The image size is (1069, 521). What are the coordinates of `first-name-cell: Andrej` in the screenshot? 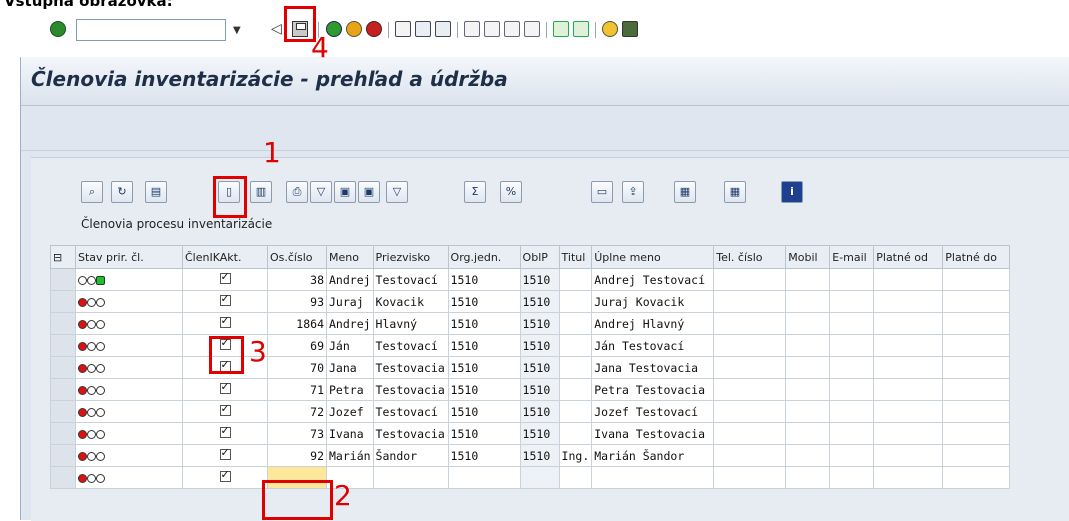 It's located at (350, 323).